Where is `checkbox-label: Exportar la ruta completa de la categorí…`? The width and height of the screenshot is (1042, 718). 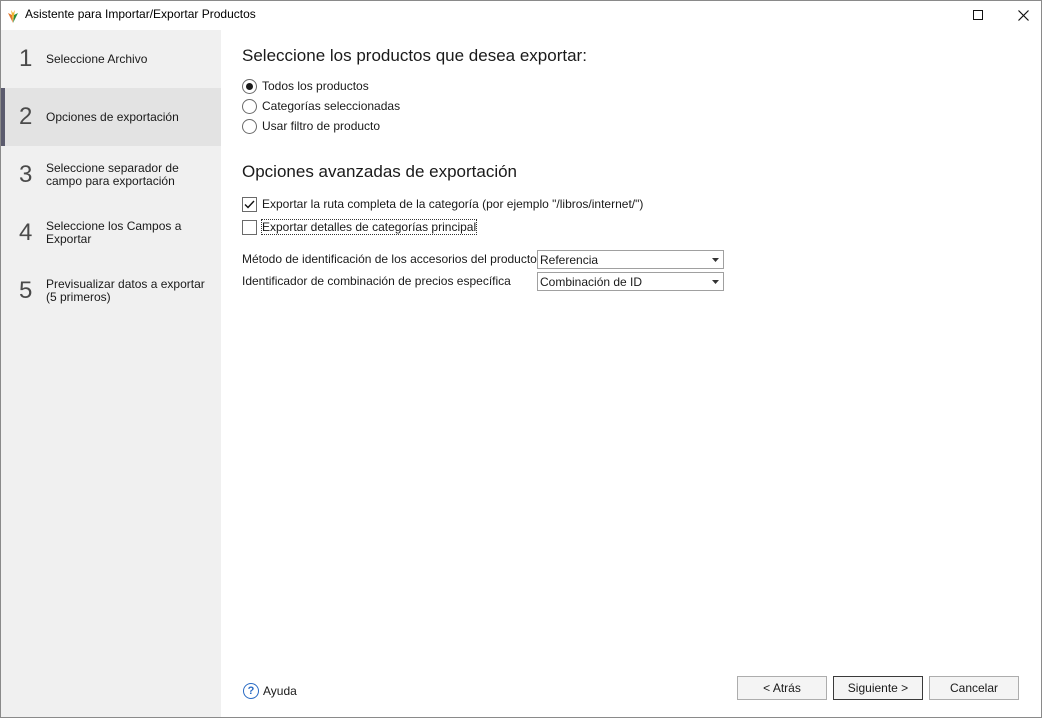
checkbox-label: Exportar la ruta completa de la categorí… is located at coordinates (453, 204).